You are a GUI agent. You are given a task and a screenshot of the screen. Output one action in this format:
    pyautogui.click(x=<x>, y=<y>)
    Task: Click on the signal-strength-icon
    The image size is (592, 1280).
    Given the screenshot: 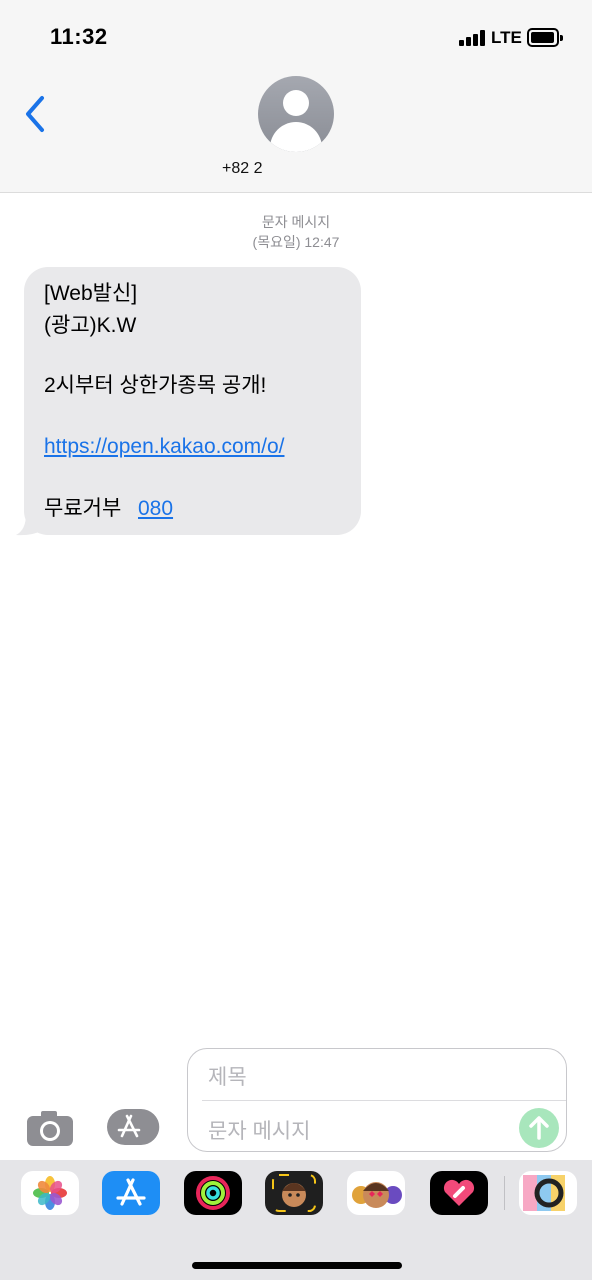 What is the action you would take?
    pyautogui.click(x=473, y=38)
    